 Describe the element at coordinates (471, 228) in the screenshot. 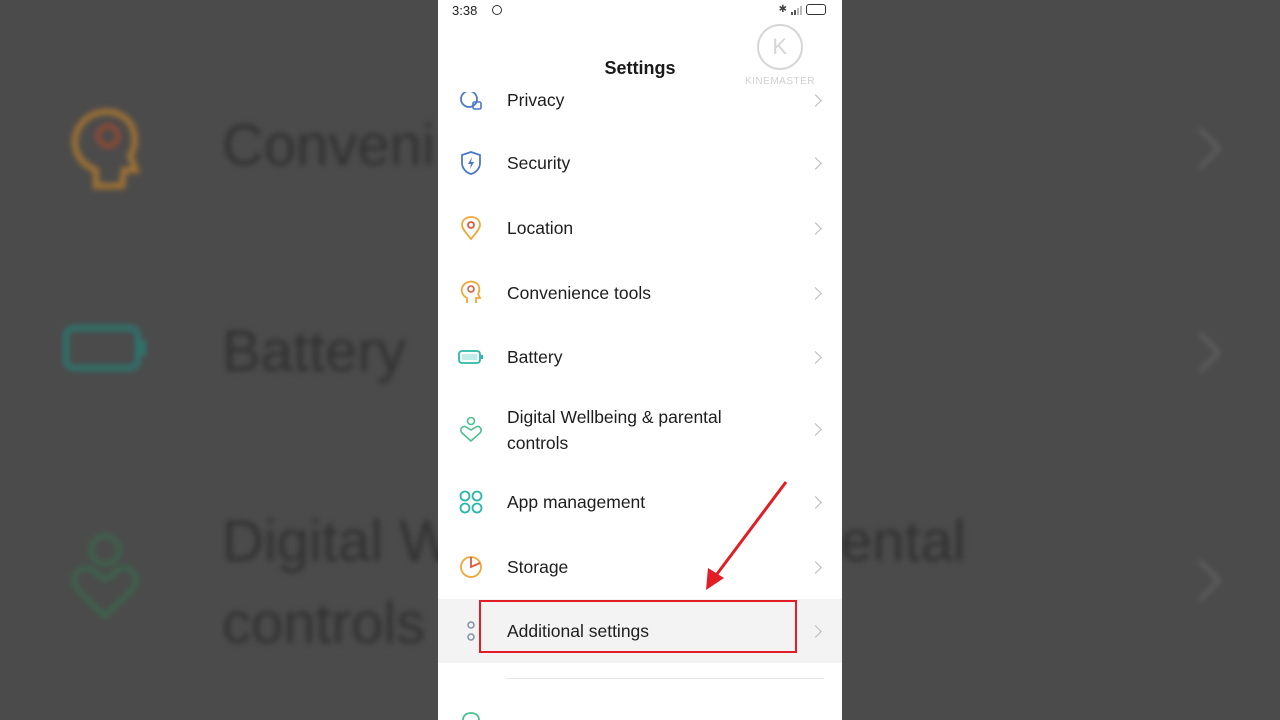

I see `location-pin-icon` at that location.